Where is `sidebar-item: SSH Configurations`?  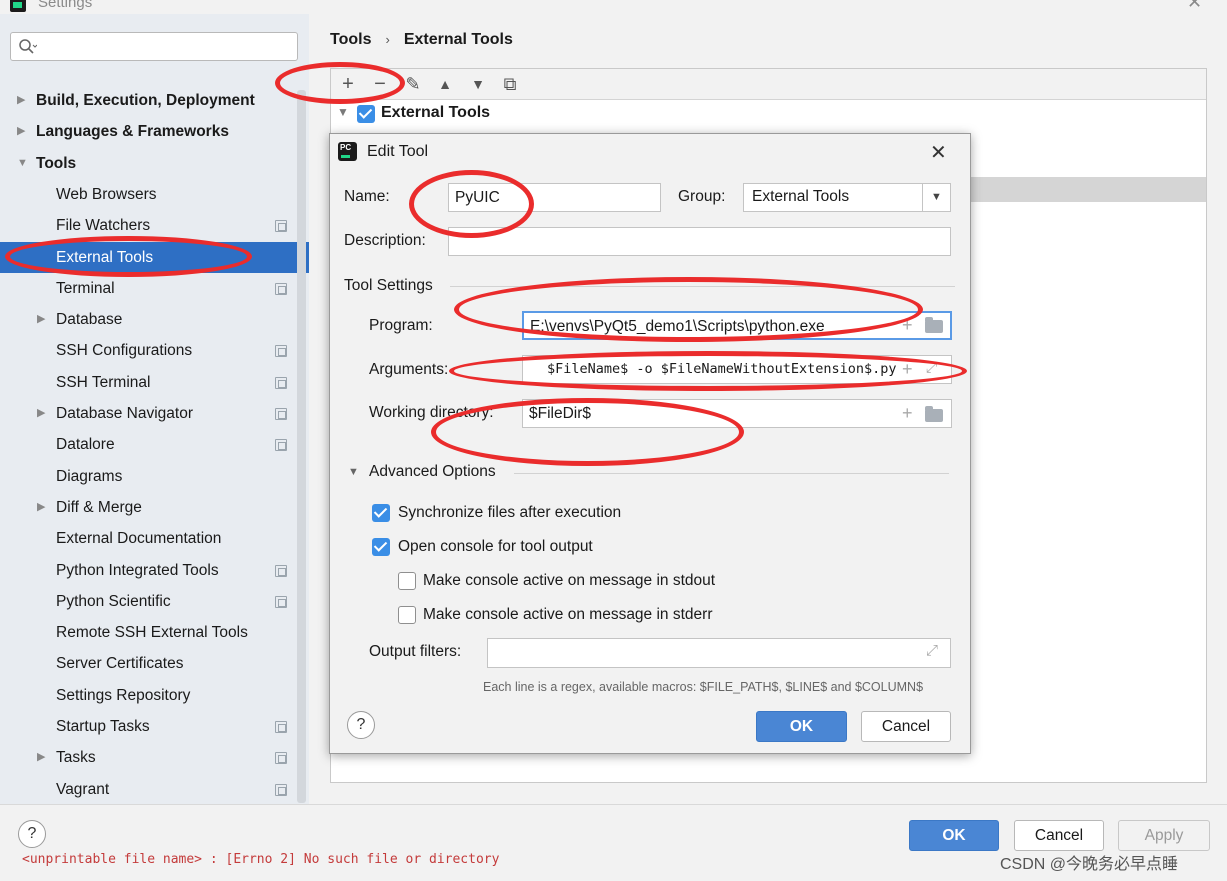 sidebar-item: SSH Configurations is located at coordinates (154, 350).